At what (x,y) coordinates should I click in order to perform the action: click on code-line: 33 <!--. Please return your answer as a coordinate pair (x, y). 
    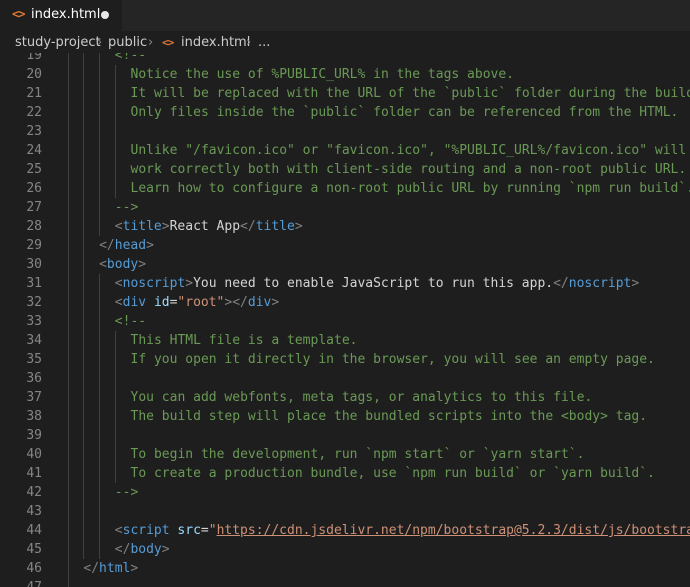
    Looking at the image, I should click on (345, 321).